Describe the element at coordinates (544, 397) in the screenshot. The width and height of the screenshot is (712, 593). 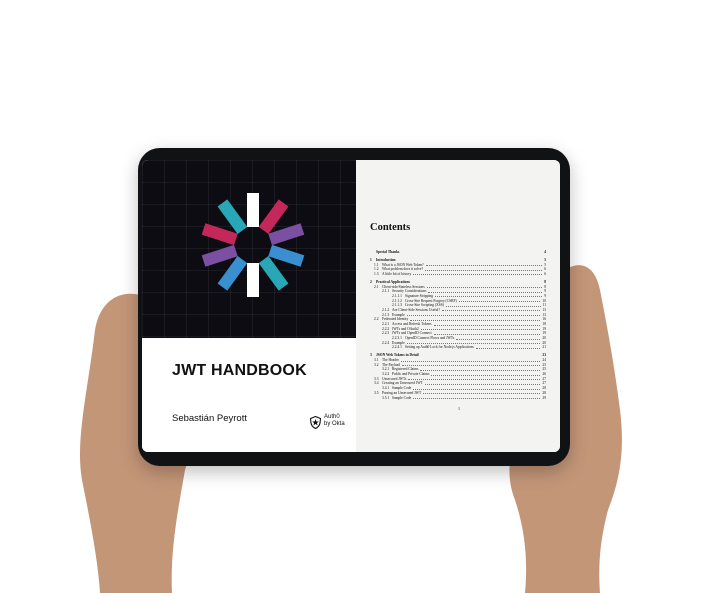
I see `toc-entry-page: 29` at that location.